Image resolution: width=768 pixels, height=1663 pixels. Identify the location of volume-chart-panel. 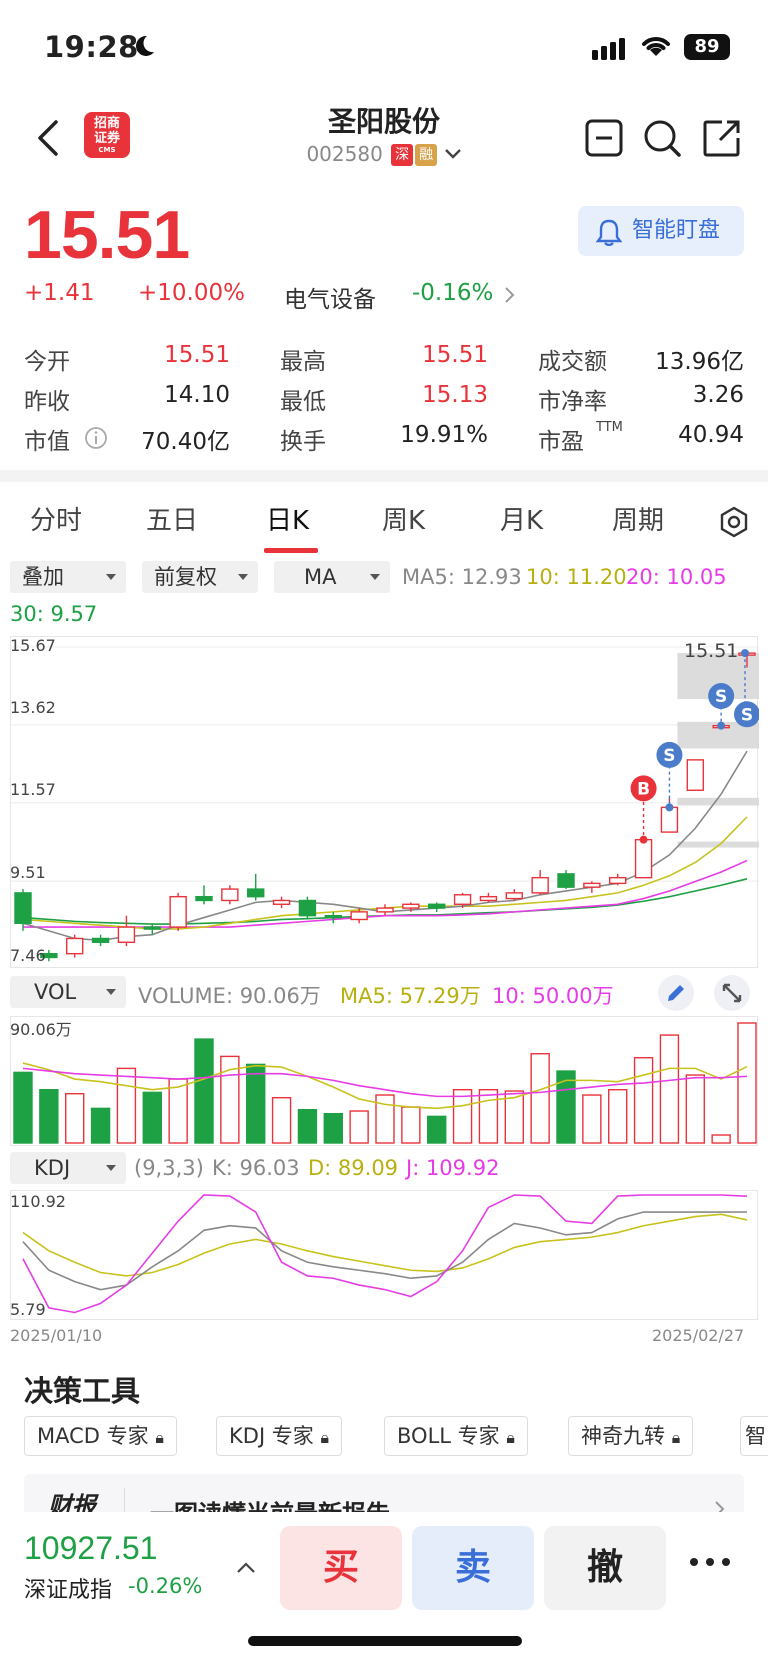
(384, 1081).